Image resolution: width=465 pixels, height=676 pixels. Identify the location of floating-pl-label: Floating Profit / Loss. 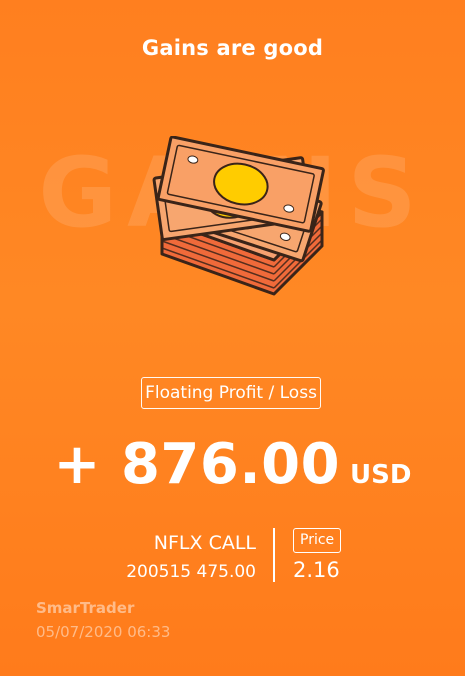
(231, 393).